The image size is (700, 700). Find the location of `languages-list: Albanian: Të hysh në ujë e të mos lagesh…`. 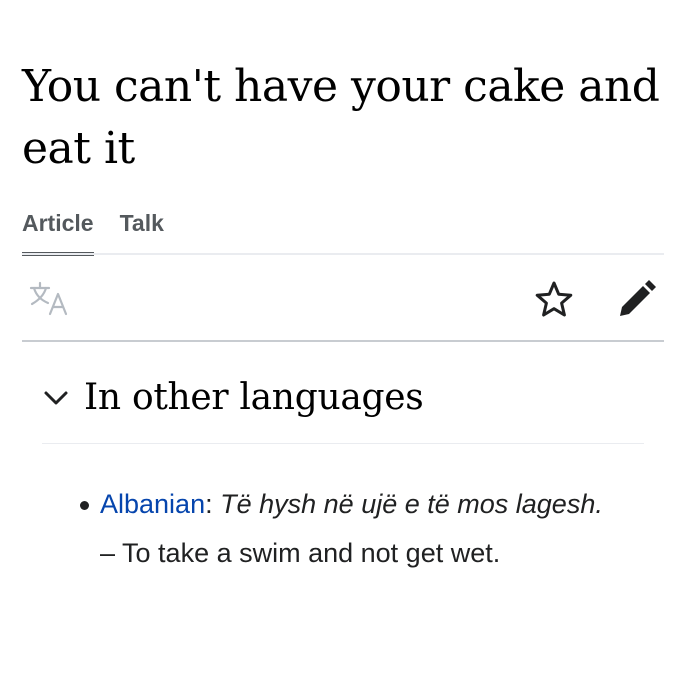

languages-list: Albanian: Të hysh në ujë e të mos lagesh… is located at coordinates (350, 529).